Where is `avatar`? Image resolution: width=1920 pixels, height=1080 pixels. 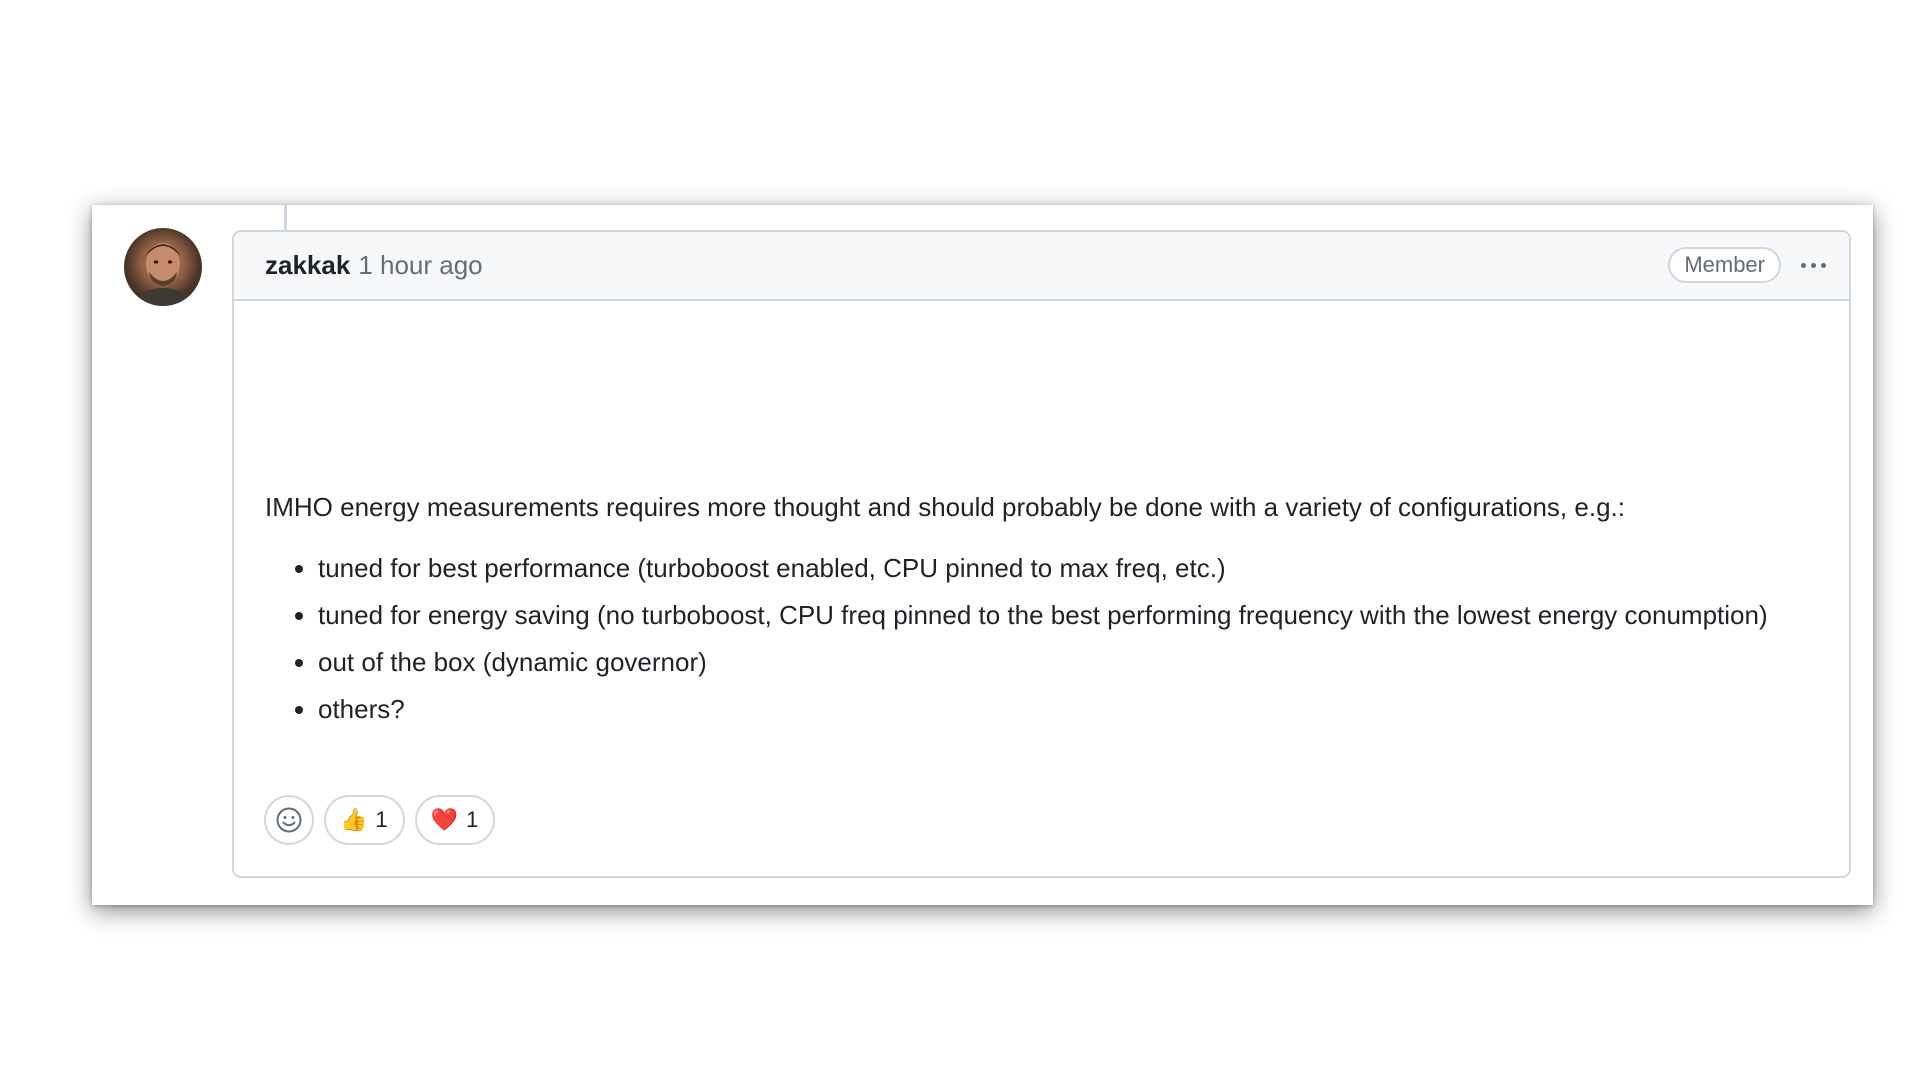
avatar is located at coordinates (163, 267).